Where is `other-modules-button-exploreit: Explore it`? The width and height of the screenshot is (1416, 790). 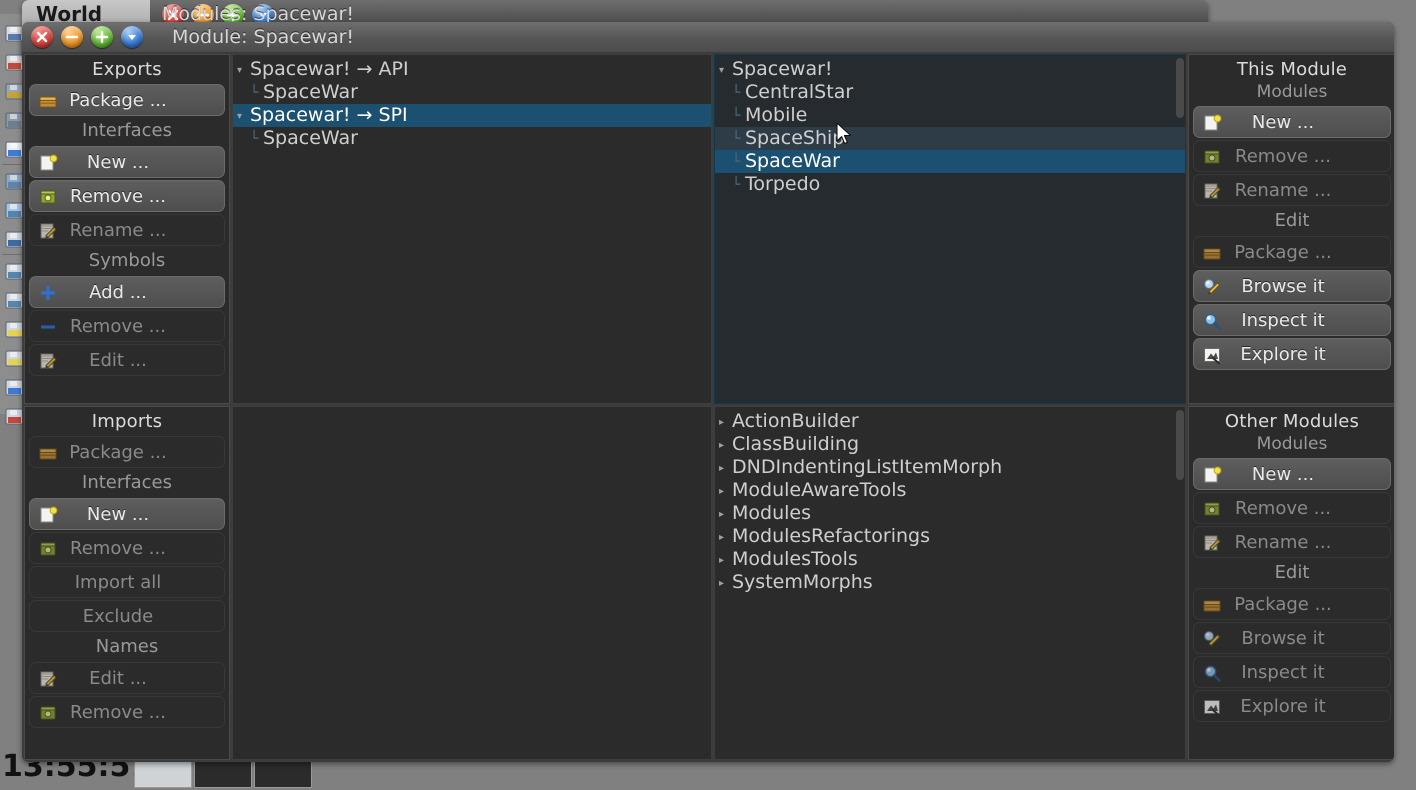 other-modules-button-exploreit: Explore it is located at coordinates (1292, 706).